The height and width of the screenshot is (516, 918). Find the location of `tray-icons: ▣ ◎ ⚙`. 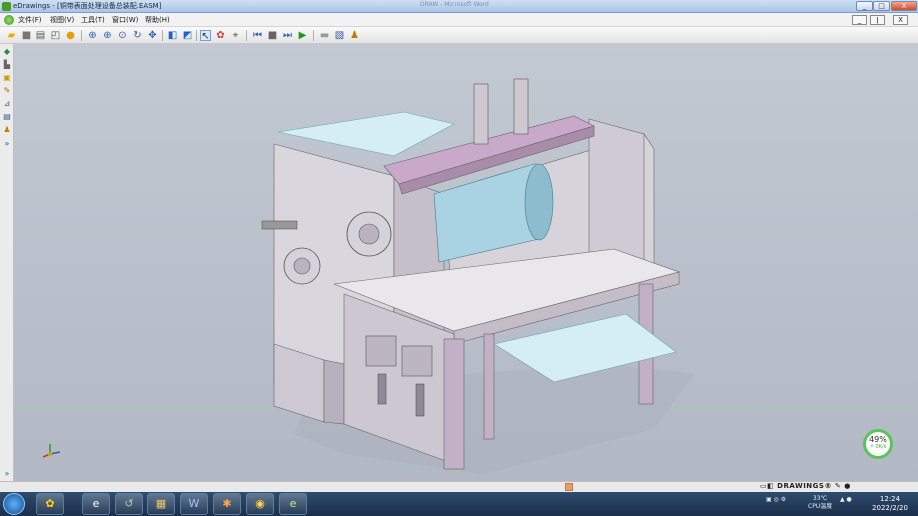

tray-icons: ▣ ◎ ⚙ is located at coordinates (776, 499).